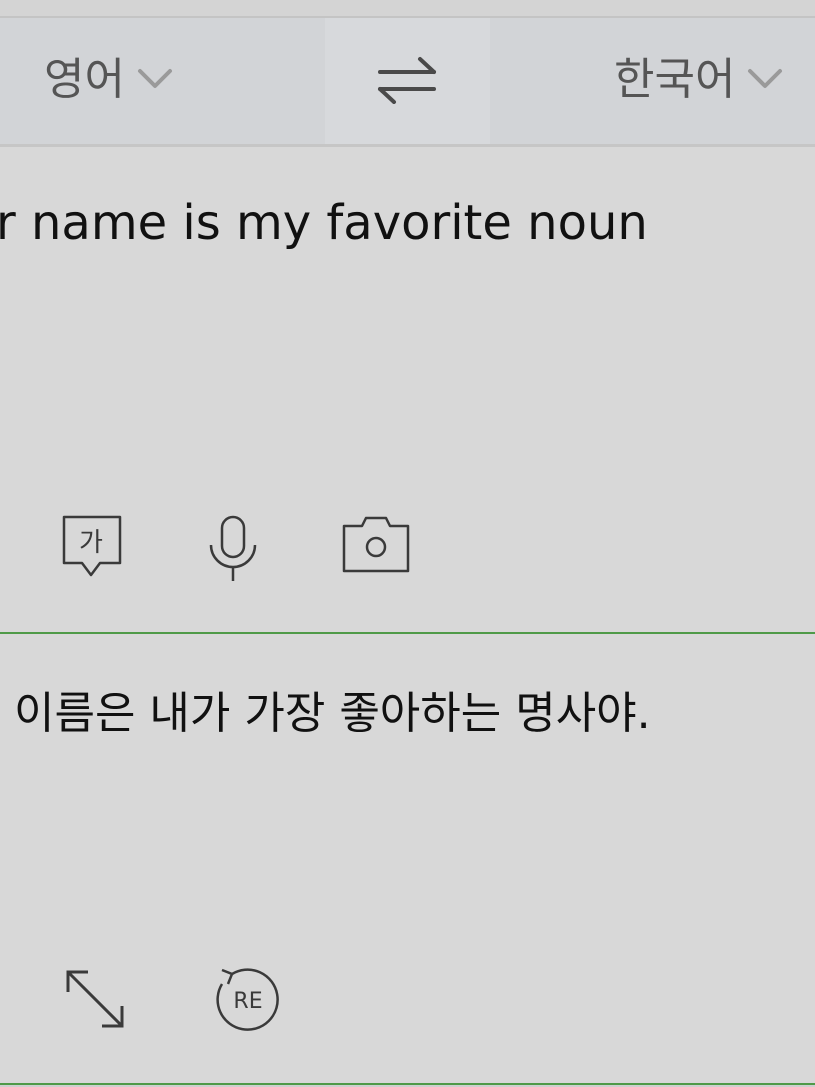 This screenshot has height=1087, width=815. I want to click on handwriting-ga-icon: 가, so click(92, 546).